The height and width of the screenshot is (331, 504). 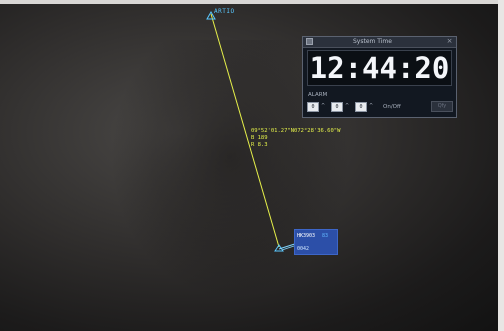 I want to click on position-readout: 09°52'01.27"N072°28'36.60"W B 189 R 8.3, so click(x=295, y=138).